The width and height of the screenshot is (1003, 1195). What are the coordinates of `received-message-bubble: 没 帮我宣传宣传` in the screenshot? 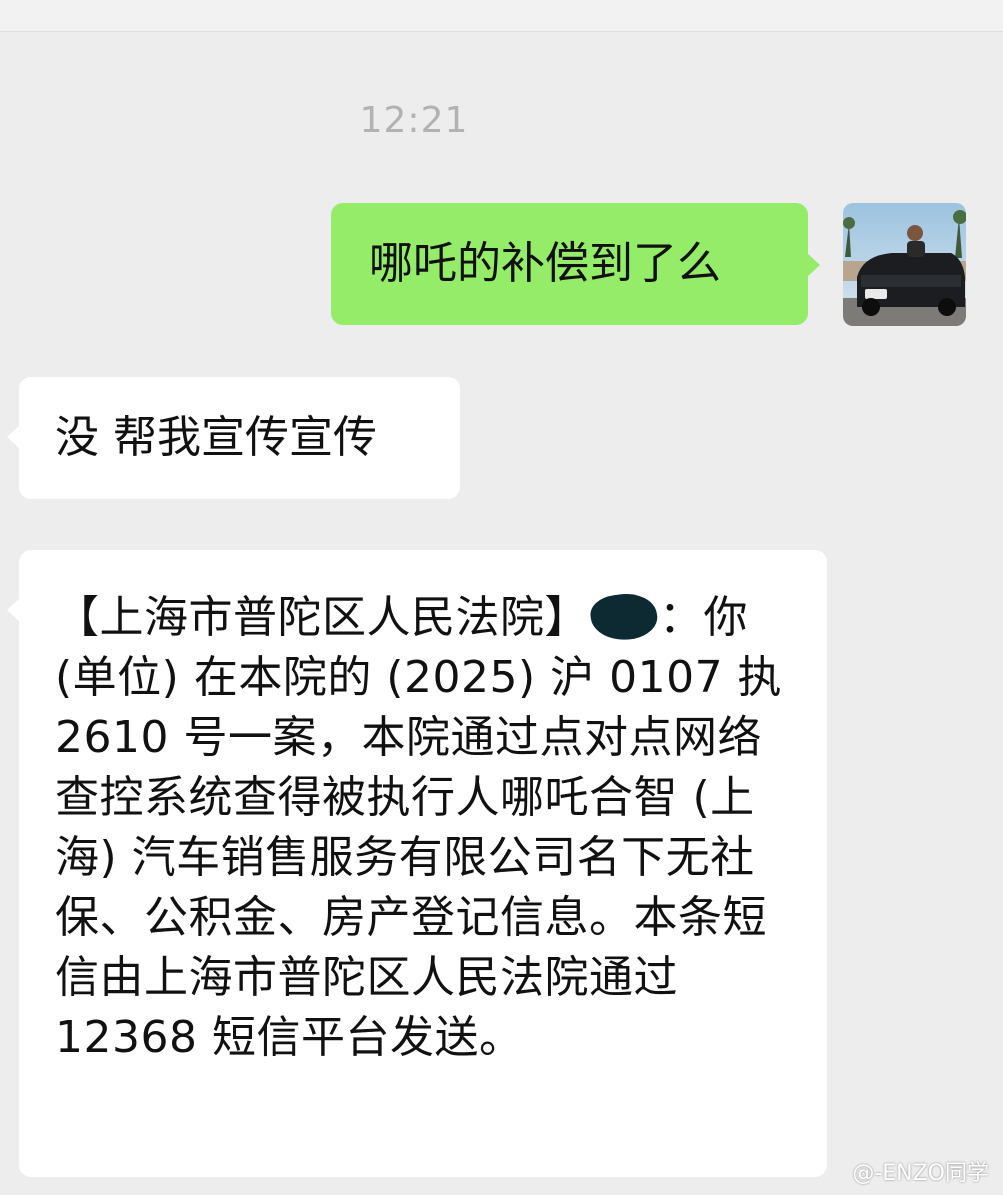 It's located at (233, 438).